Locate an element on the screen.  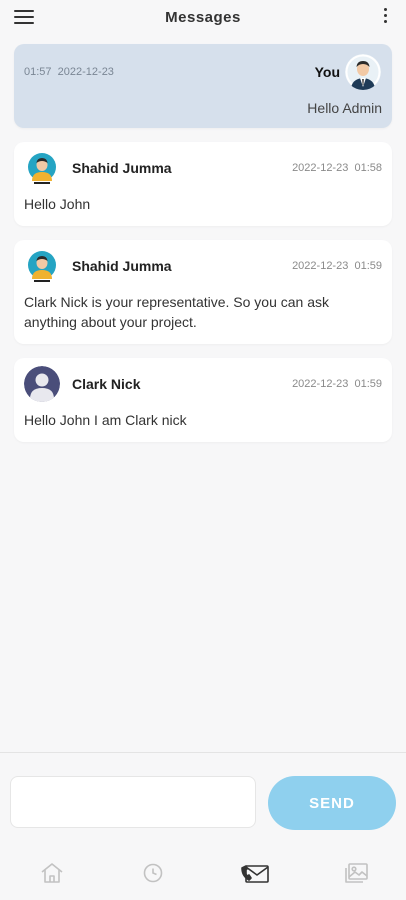
message-time: 01:57 is located at coordinates (38, 72).